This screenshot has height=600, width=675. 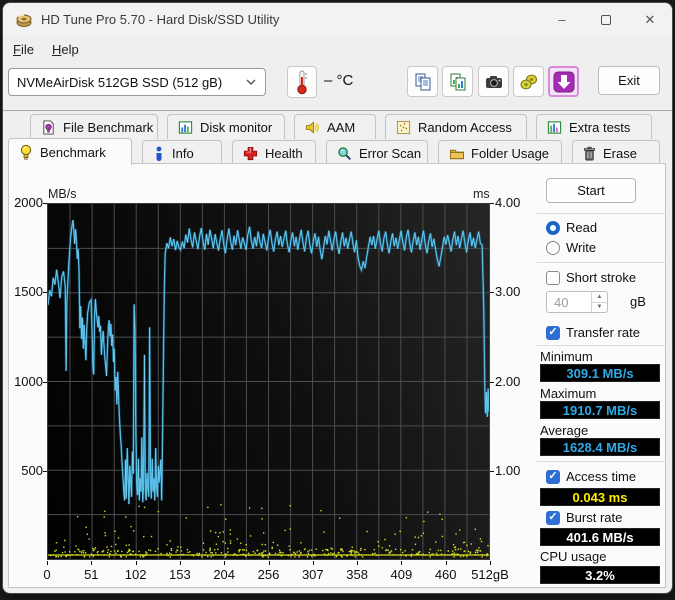 What do you see at coordinates (600, 410) in the screenshot?
I see `maximum-value: 1910.7 MB/s` at bounding box center [600, 410].